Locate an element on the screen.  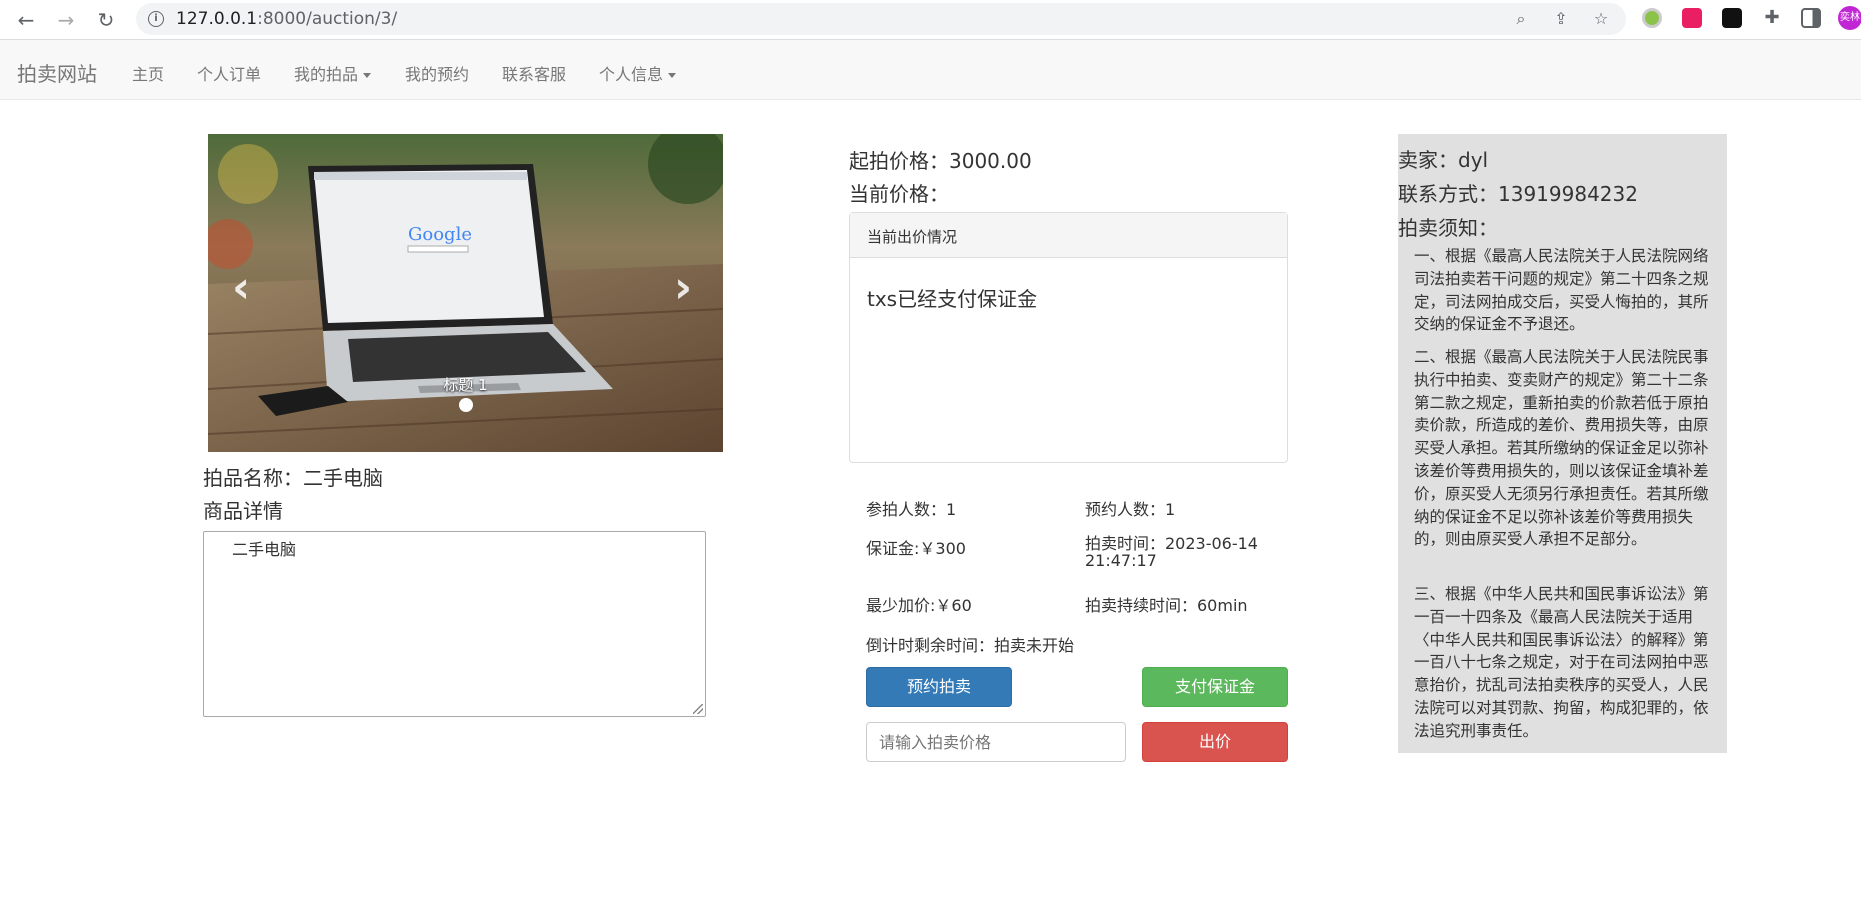
chevron-left-icon: ‹ is located at coordinates (241, 287).